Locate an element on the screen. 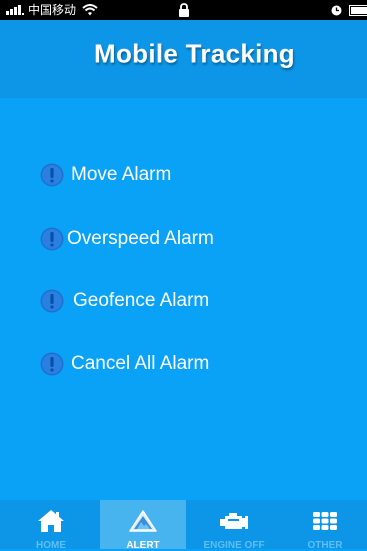 The width and height of the screenshot is (367, 551). tab-other-label: OTHER is located at coordinates (324, 545).